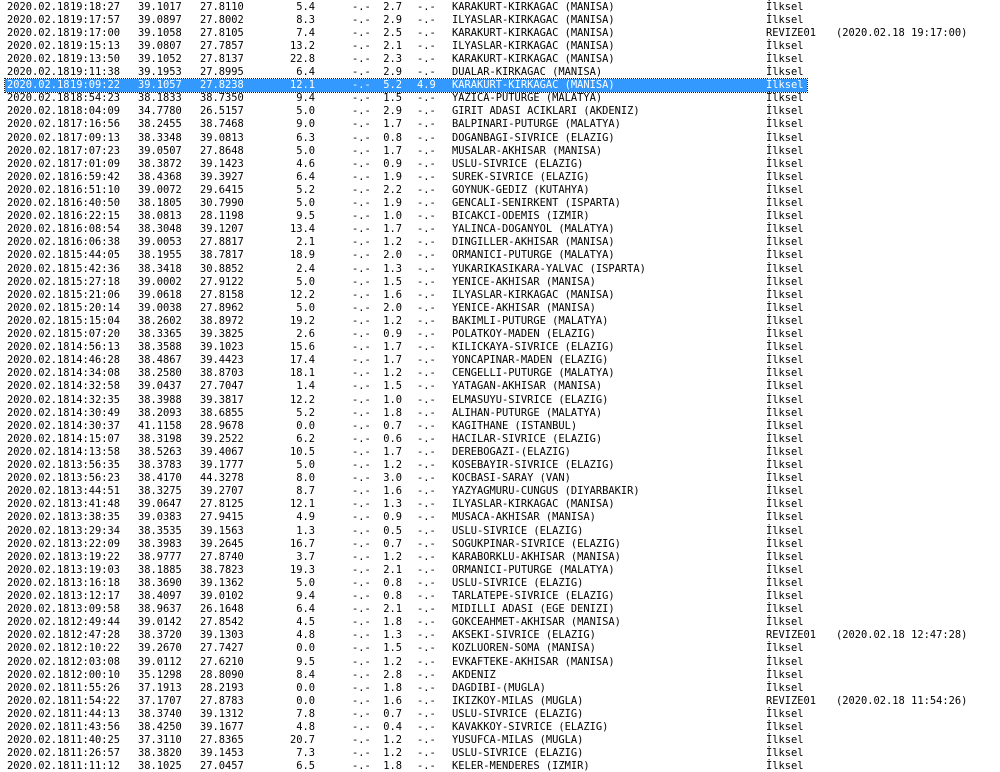 The image size is (1000, 772). What do you see at coordinates (95, 334) in the screenshot?
I see `row-time: 15:07:20` at bounding box center [95, 334].